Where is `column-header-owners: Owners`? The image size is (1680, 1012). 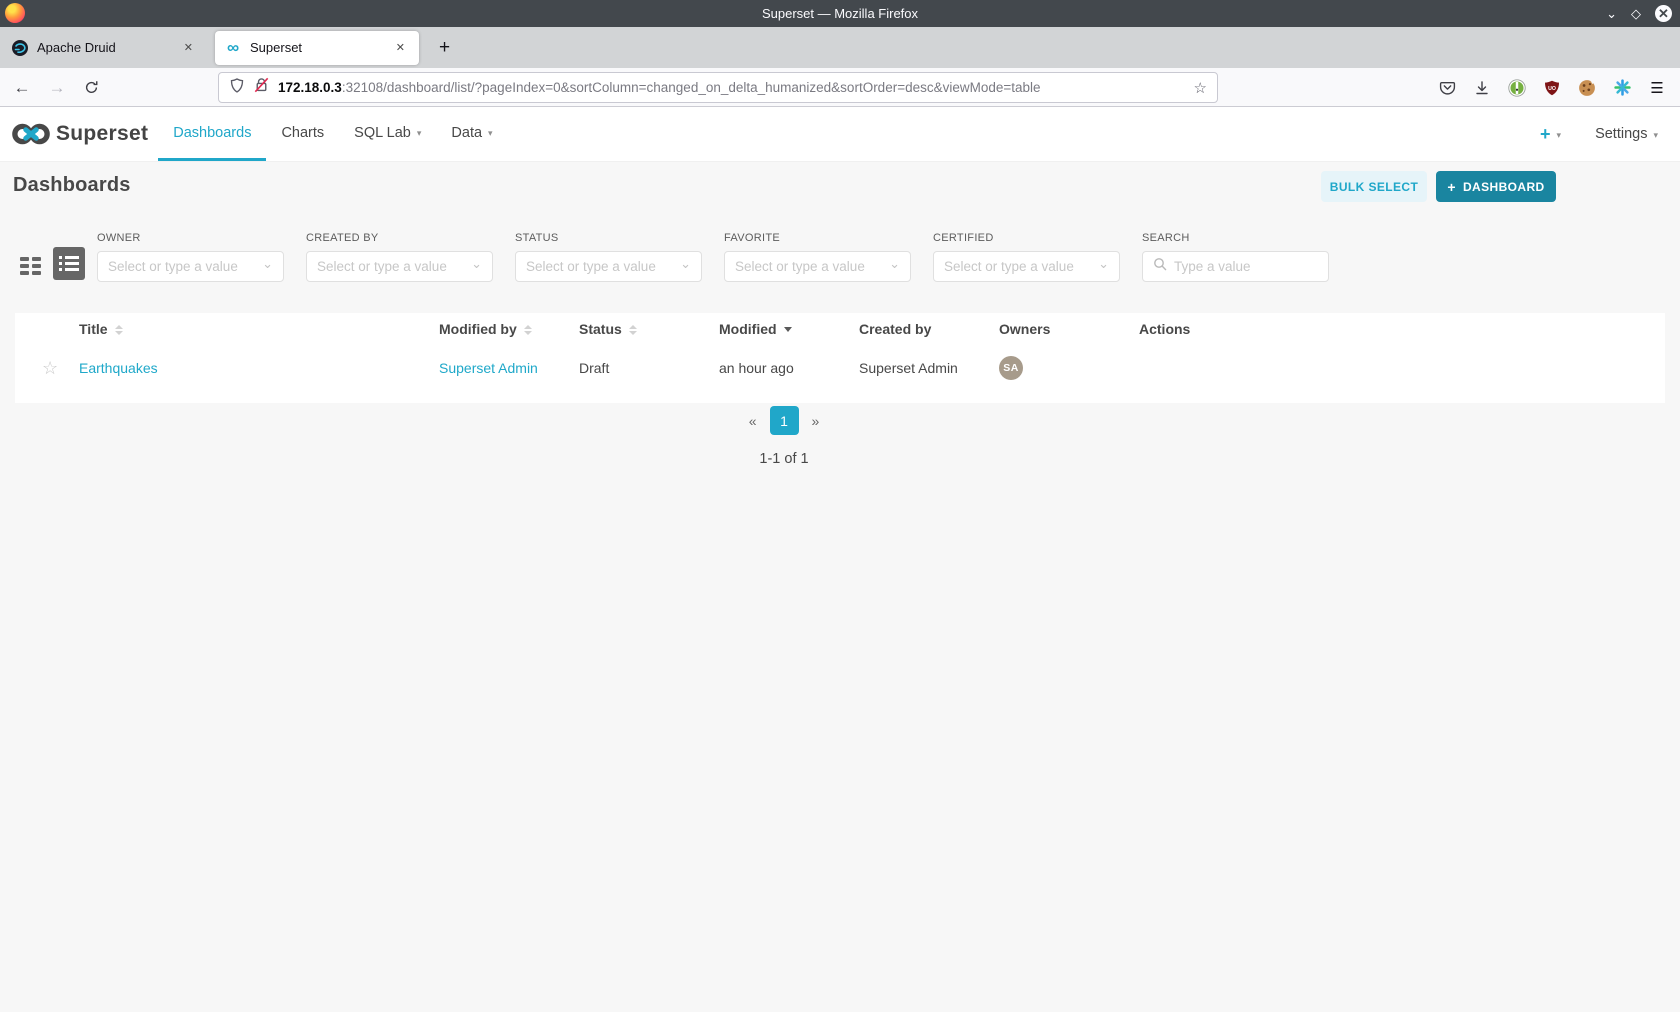
column-header-owners: Owners is located at coordinates (1069, 329).